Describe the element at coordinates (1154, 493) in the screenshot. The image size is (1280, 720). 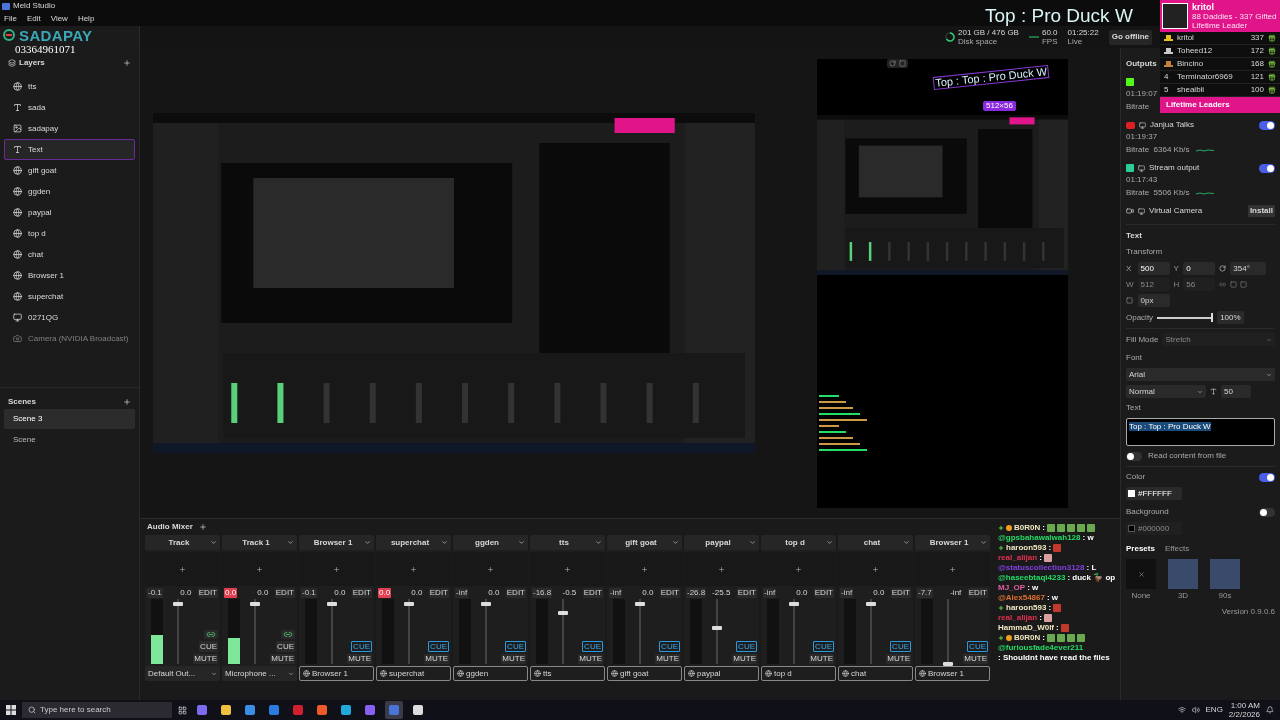
I see `color-field: #FFFFFF` at that location.